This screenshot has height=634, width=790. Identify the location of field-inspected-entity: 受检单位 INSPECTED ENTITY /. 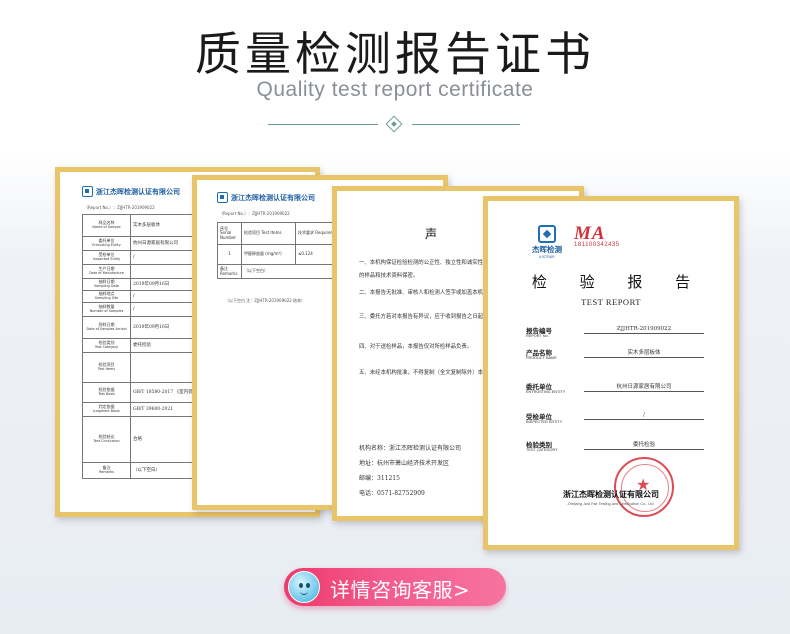
(615, 423).